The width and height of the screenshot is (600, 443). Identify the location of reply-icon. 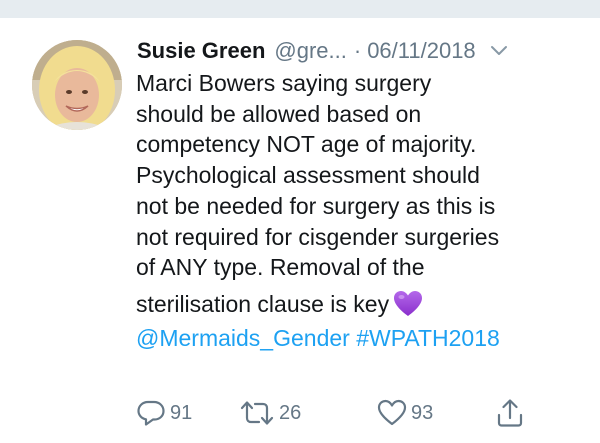
(151, 413).